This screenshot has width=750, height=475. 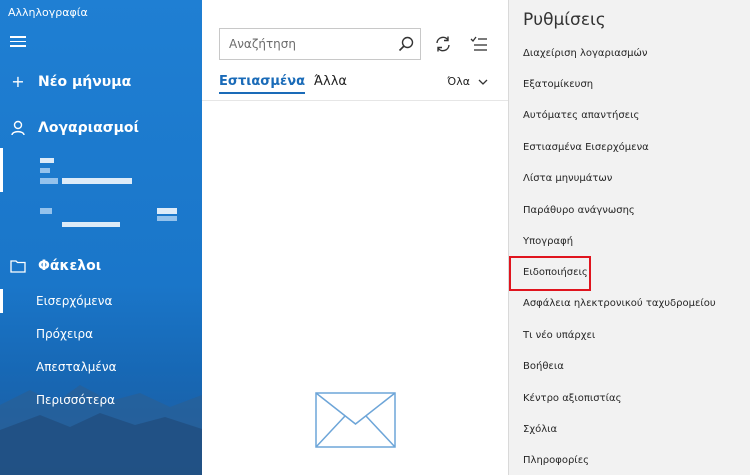 What do you see at coordinates (88, 128) in the screenshot?
I see `accounts-label: Λογαριασμοί` at bounding box center [88, 128].